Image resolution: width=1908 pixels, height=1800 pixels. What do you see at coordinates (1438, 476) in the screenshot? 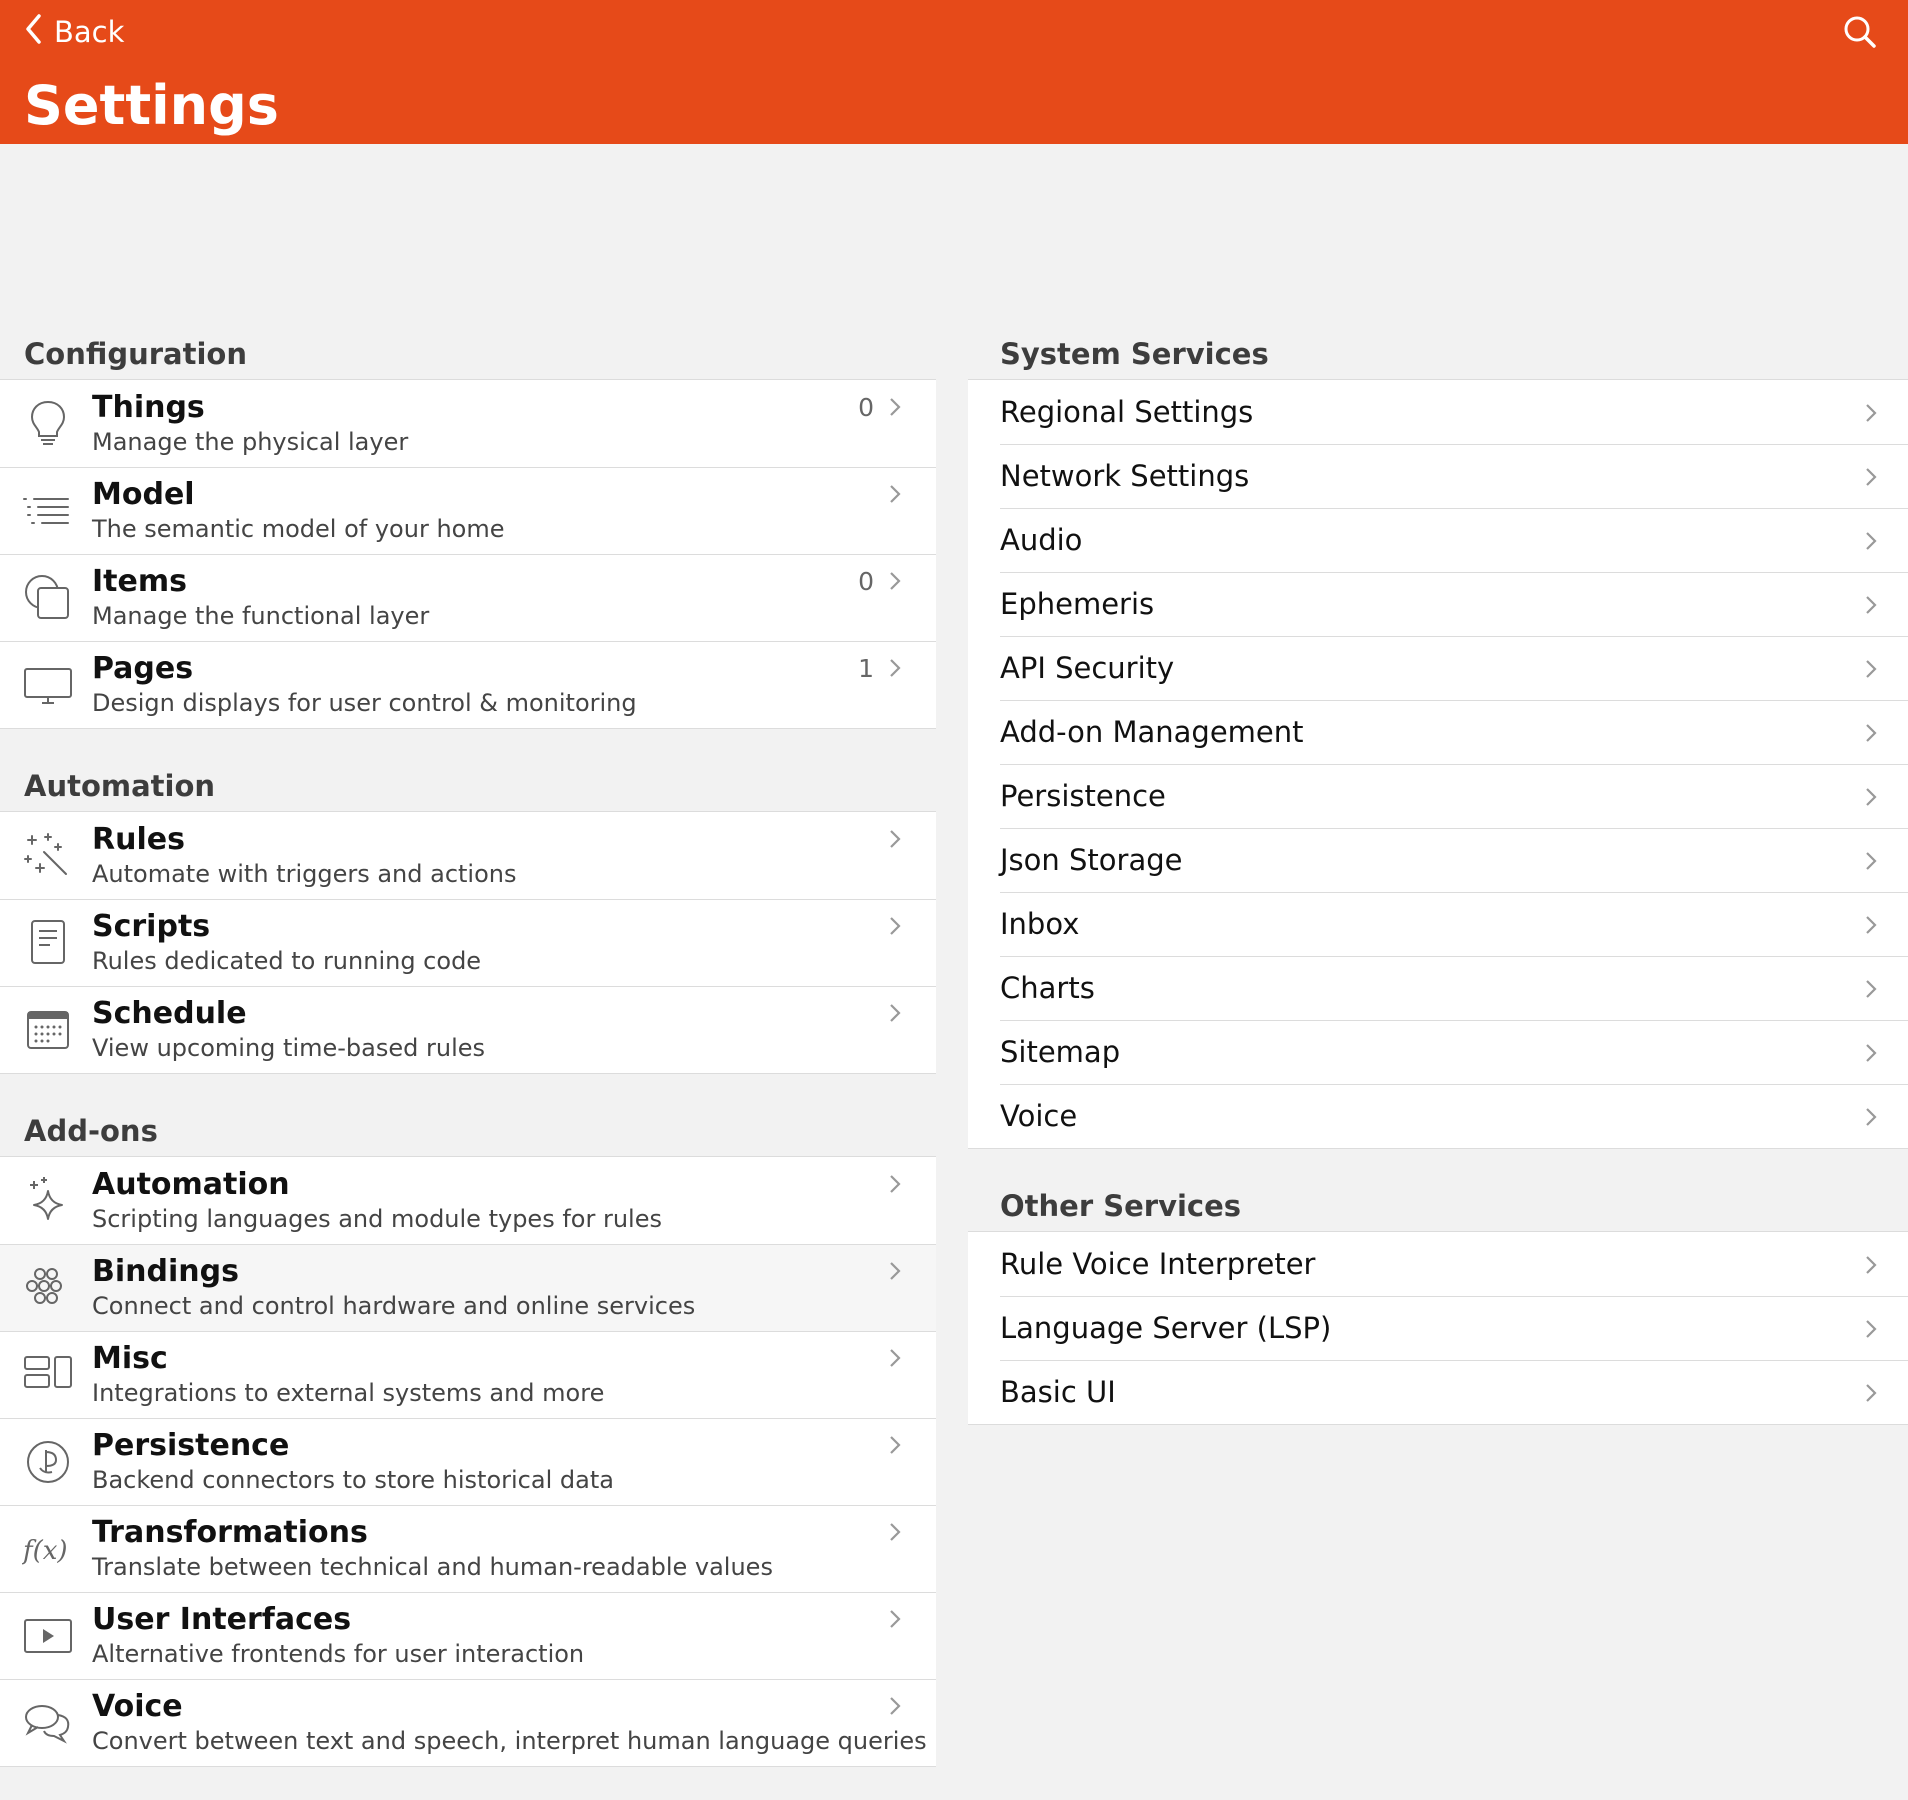
I see `list-item-network-settings: Network Settings` at bounding box center [1438, 476].